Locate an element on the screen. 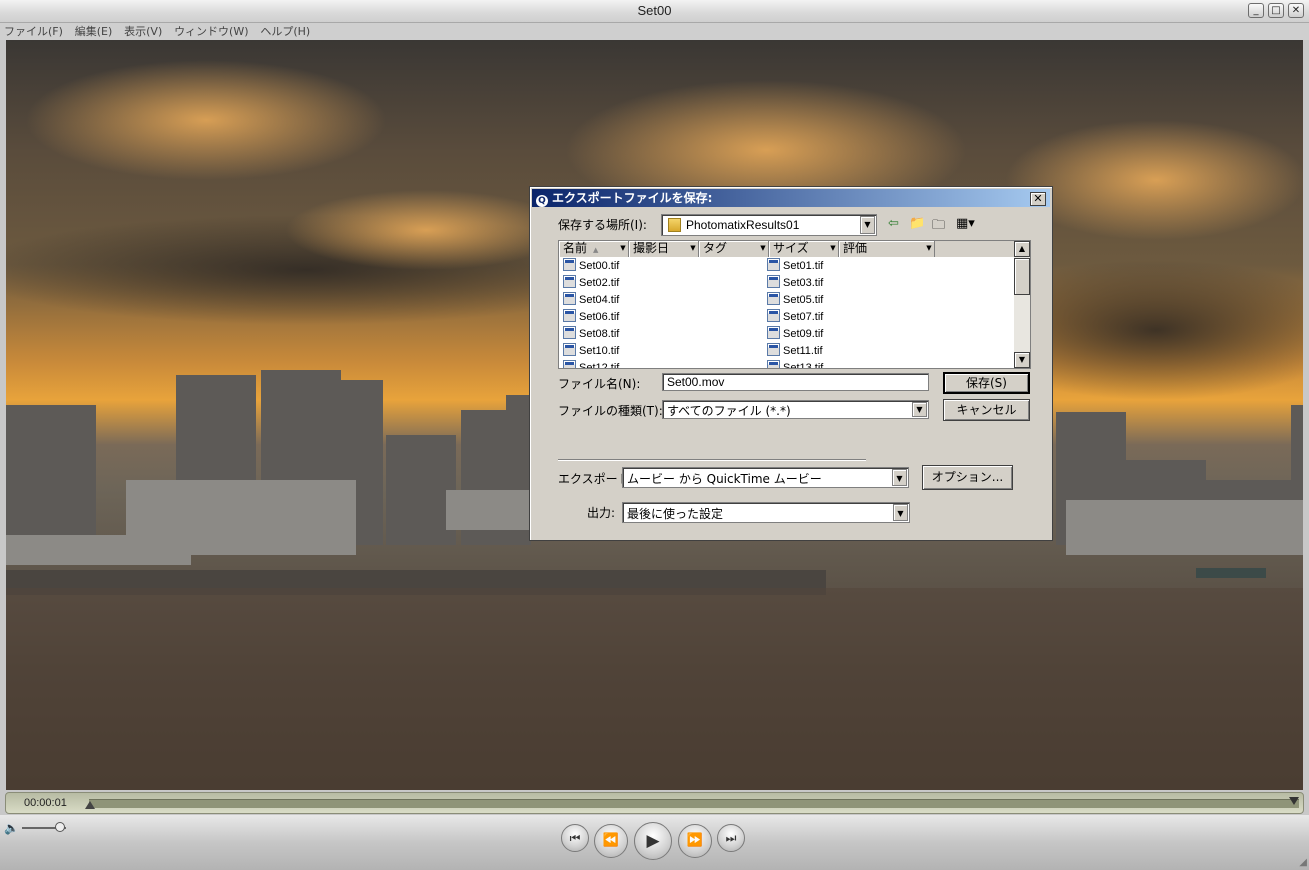 This screenshot has width=1309, height=870. file-item: Set06.tif is located at coordinates (591, 317).